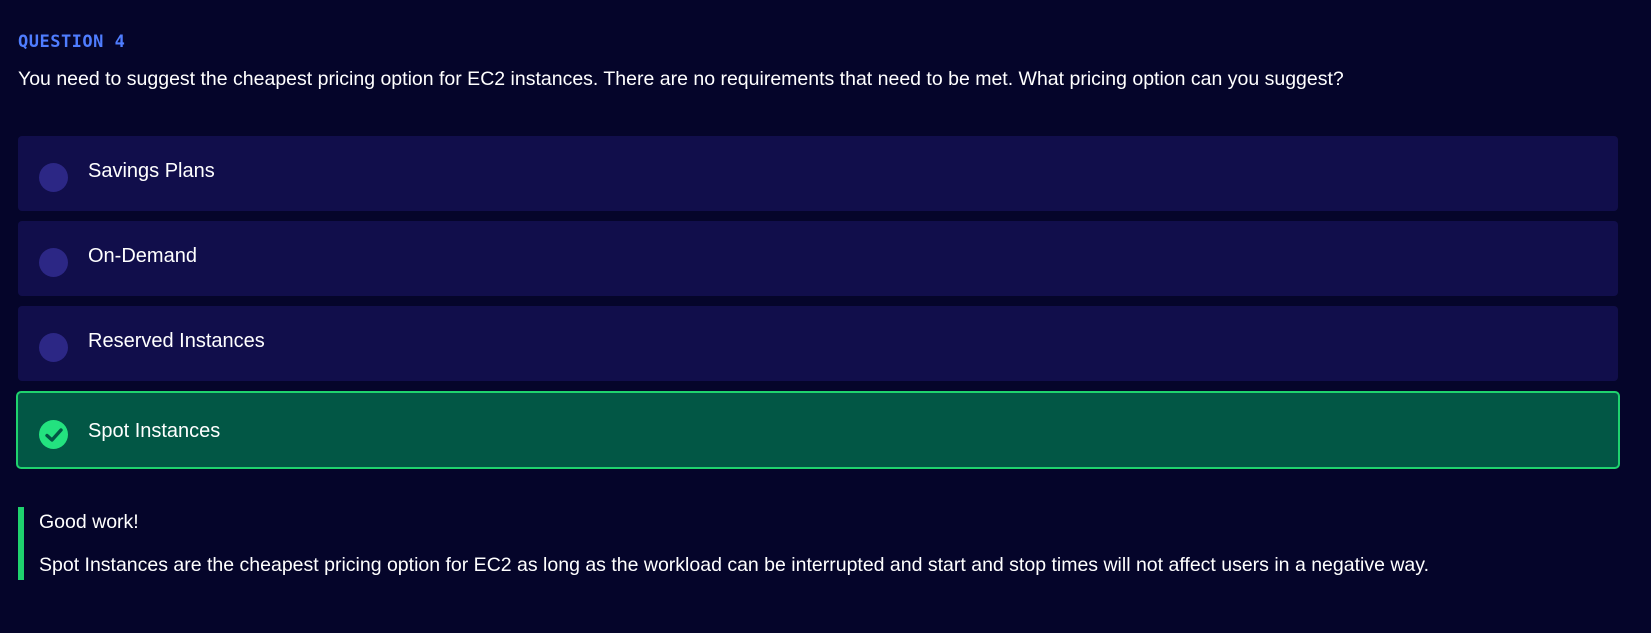  What do you see at coordinates (818, 258) in the screenshot?
I see `option-on-demand: On-Demand` at bounding box center [818, 258].